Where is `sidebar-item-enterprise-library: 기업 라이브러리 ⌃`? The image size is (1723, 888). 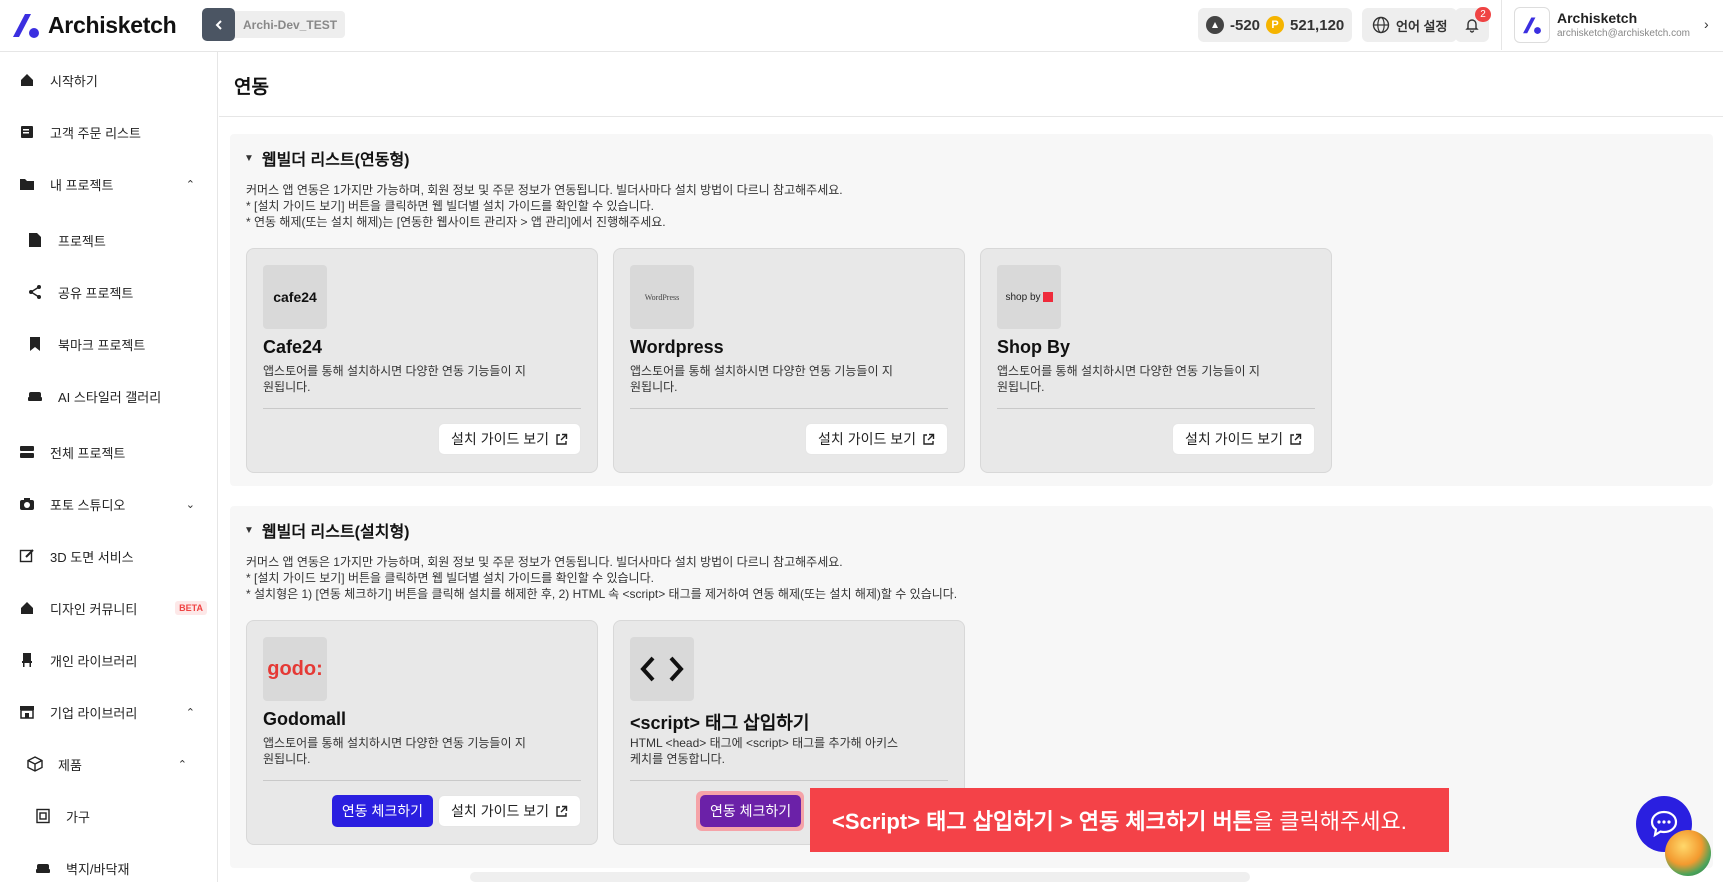
sidebar-item-enterprise-library: 기업 라이브러리 ⌃ is located at coordinates (108, 712).